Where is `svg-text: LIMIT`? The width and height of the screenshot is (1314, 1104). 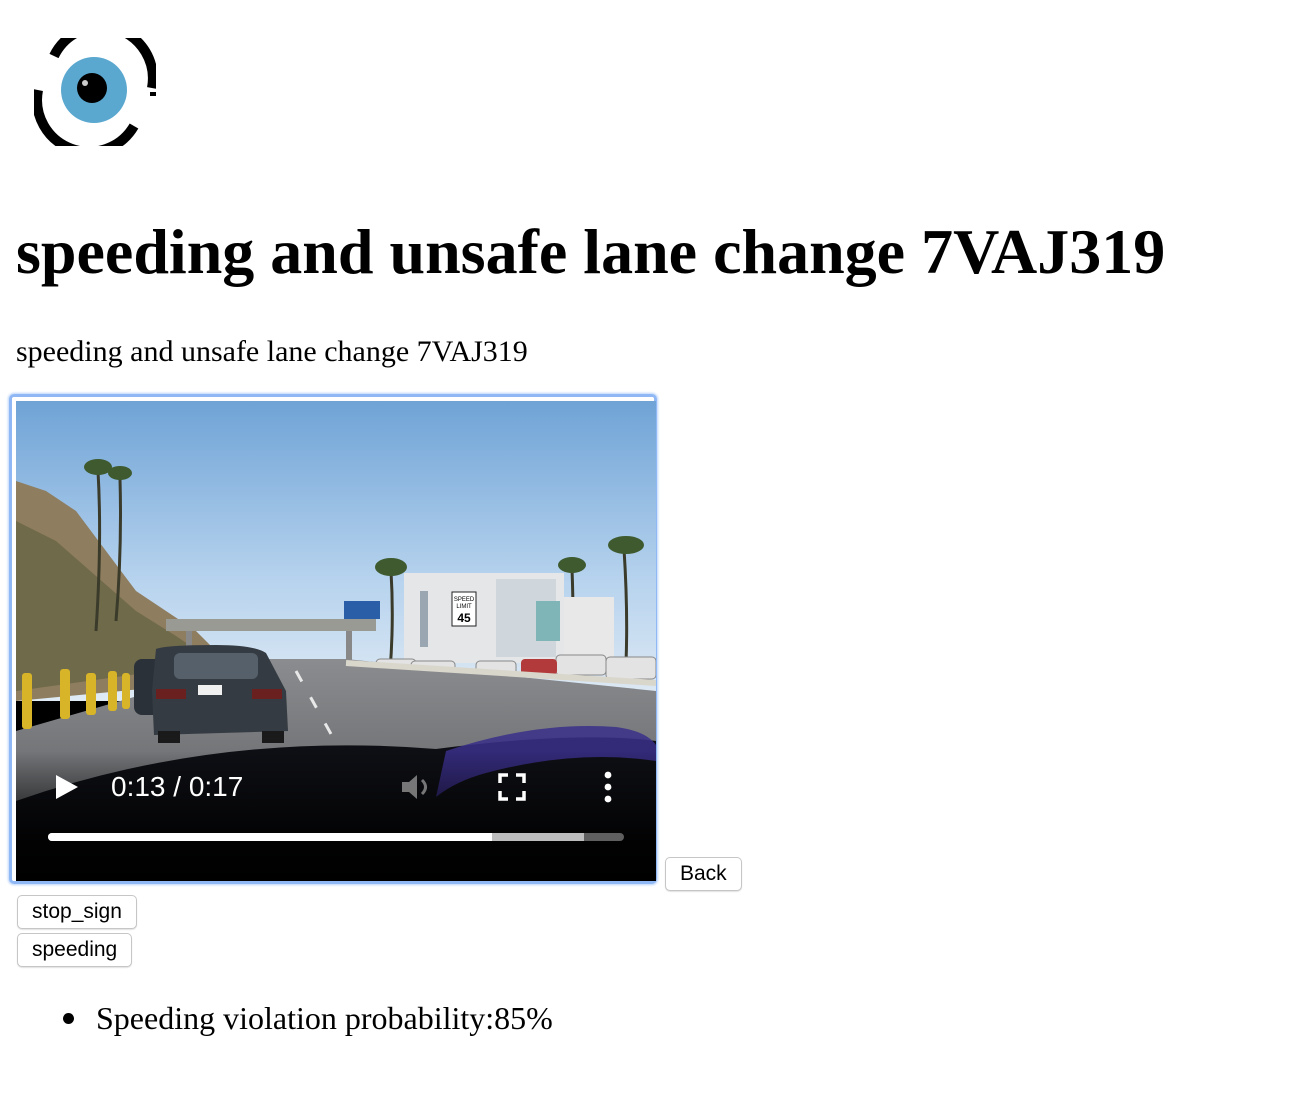
svg-text: LIMIT is located at coordinates (464, 607).